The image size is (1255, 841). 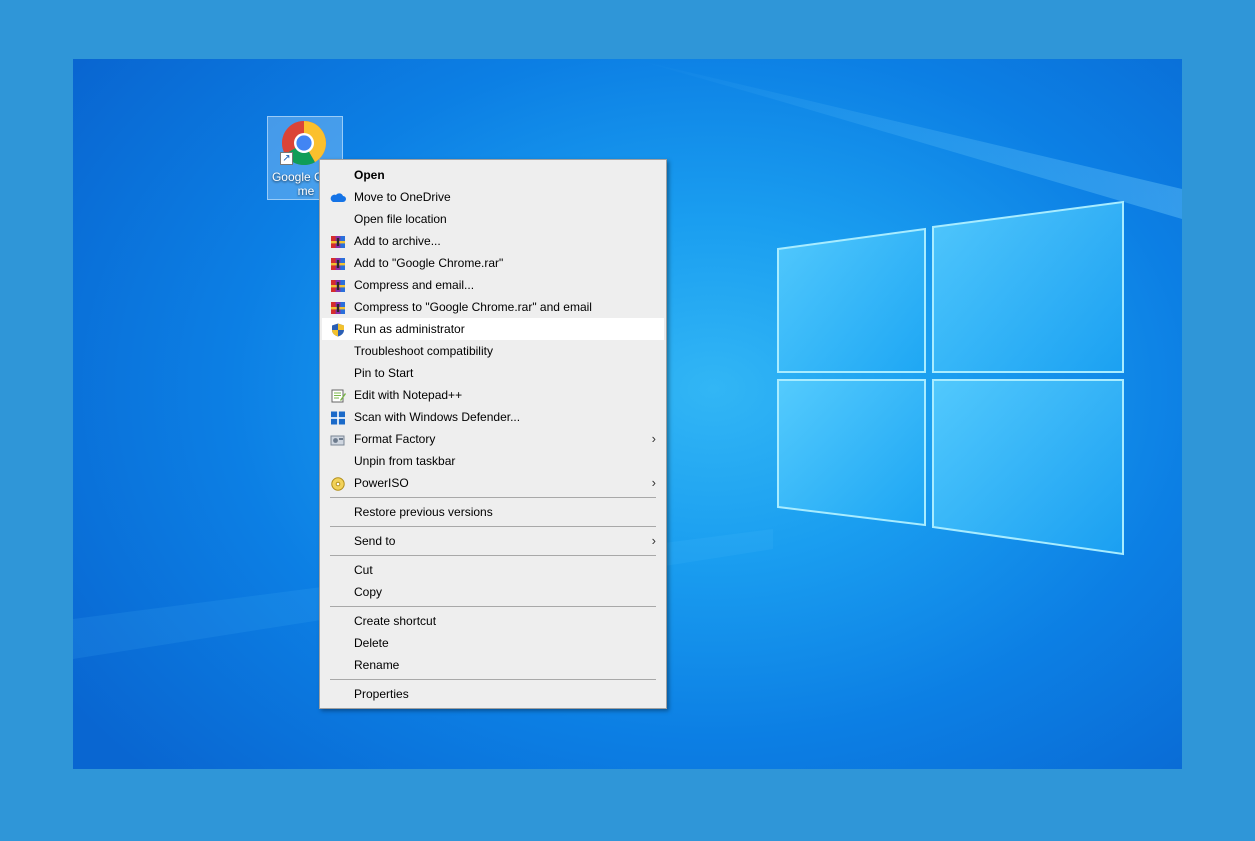 I want to click on menu-item-add-to-google-chrome-rar: Add to "Google Chrome.rar", so click(x=493, y=263).